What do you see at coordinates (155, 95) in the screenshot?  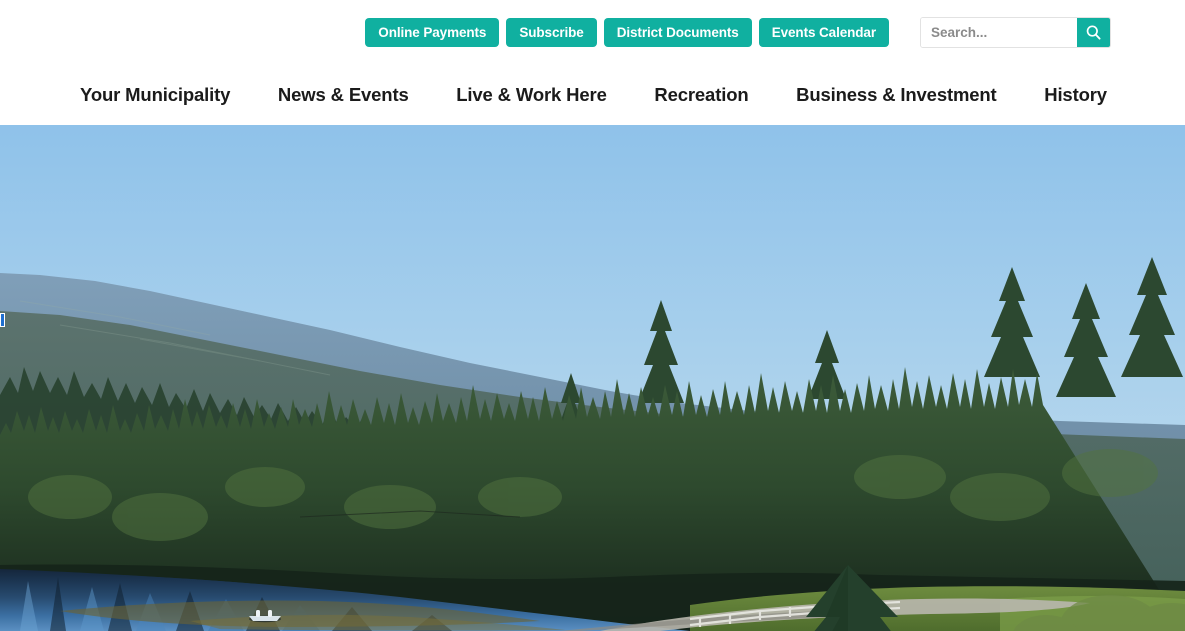 I see `nav-item-your-municipality: Your Municipality` at bounding box center [155, 95].